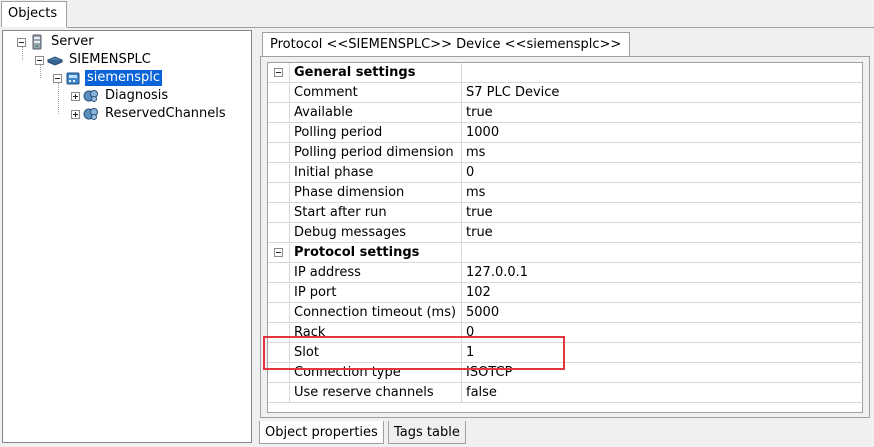 The width and height of the screenshot is (874, 447). Describe the element at coordinates (376, 252) in the screenshot. I see `section-title: Protocol settings` at that location.